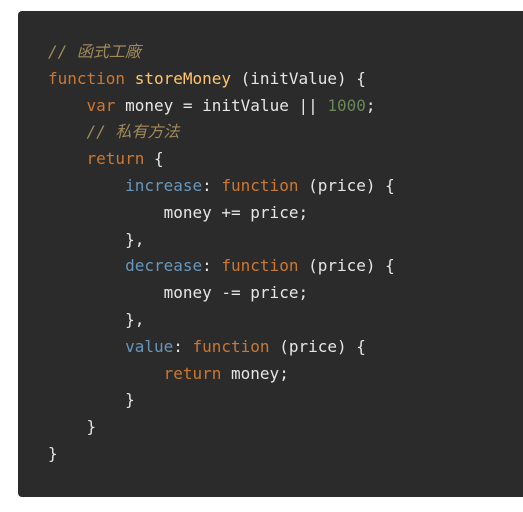 This screenshot has height=512, width=523. I want to click on return-expression: money;, so click(255, 373).